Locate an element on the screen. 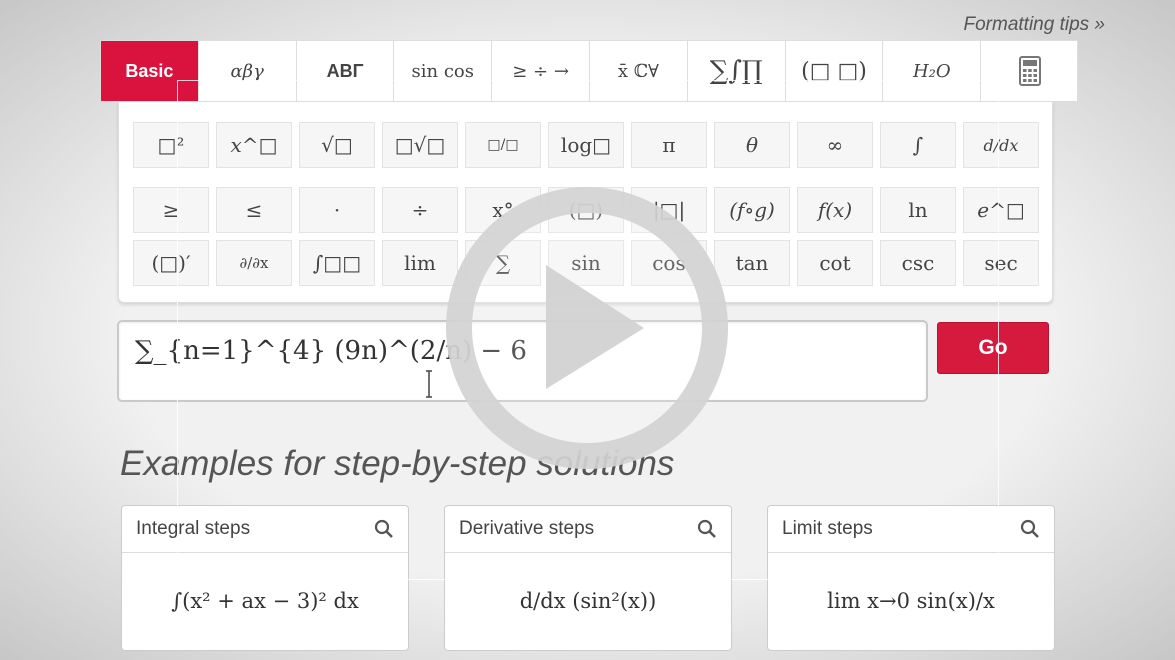 The width and height of the screenshot is (1175, 660). tab-greek-upper: ΑΒΓ is located at coordinates (346, 71).